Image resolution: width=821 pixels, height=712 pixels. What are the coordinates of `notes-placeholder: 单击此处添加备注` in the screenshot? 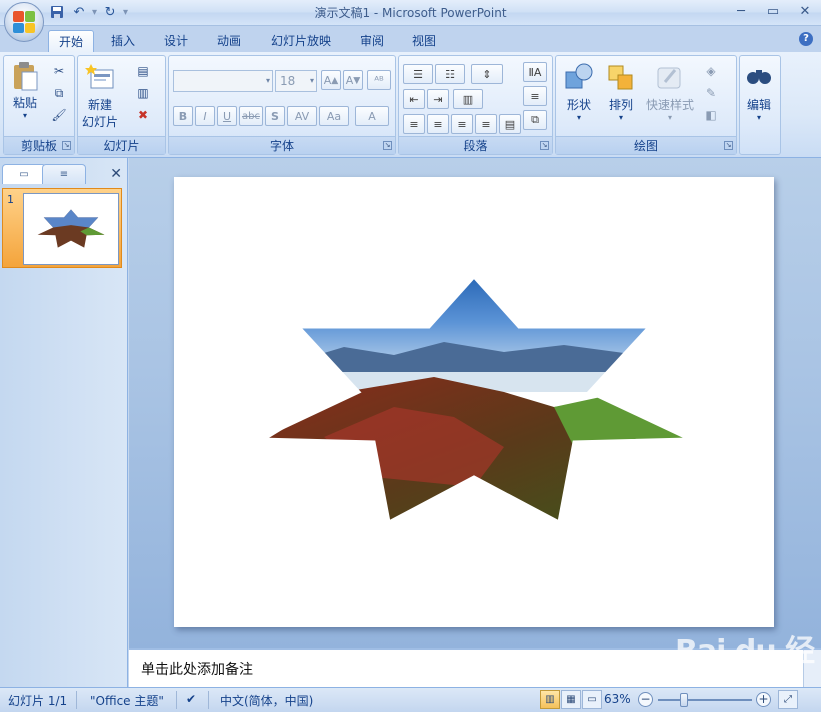 It's located at (197, 669).